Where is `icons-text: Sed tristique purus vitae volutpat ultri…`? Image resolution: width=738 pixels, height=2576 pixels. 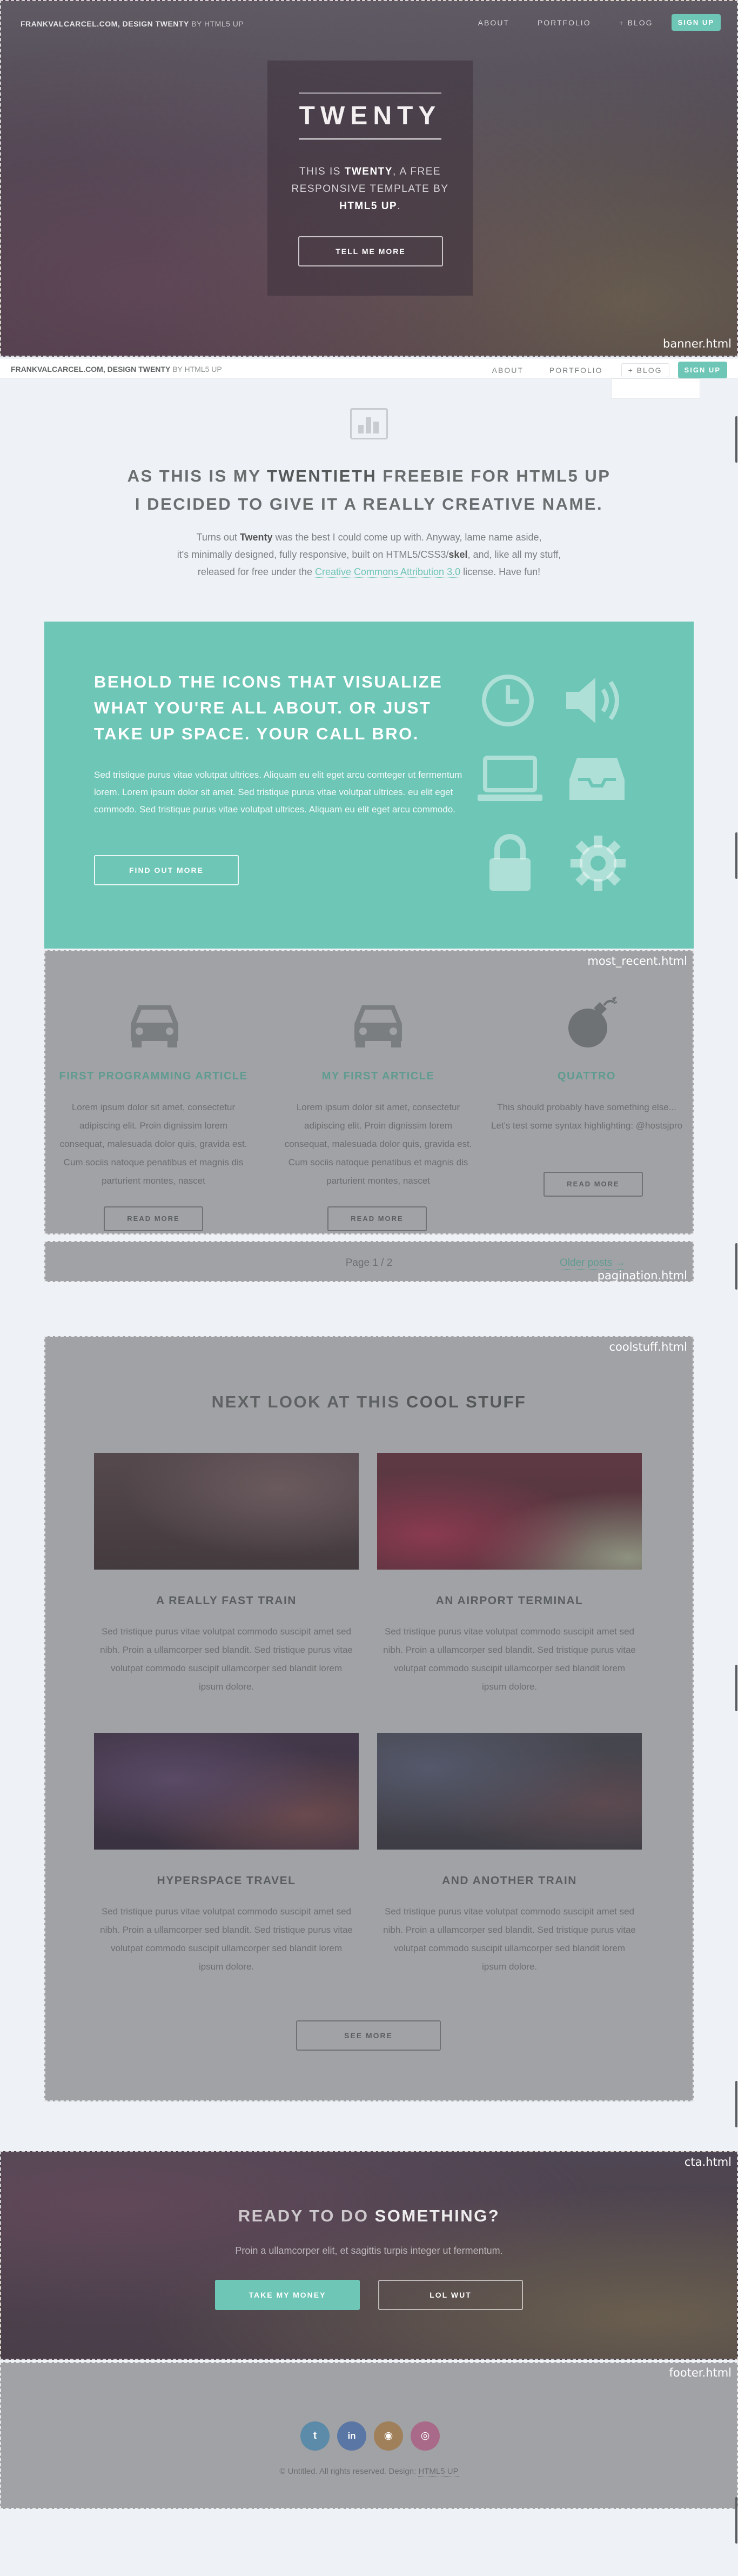 icons-text: Sed tristique purus vitae volutpat ultri… is located at coordinates (278, 793).